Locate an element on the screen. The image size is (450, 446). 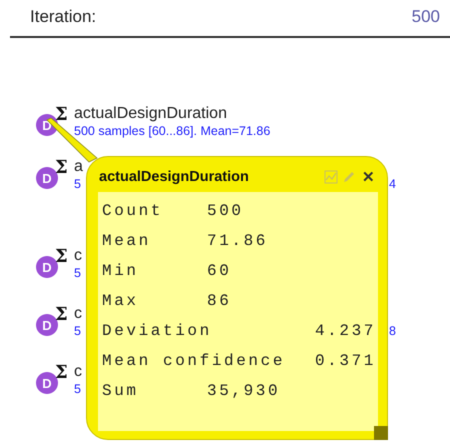
stat-label: Count is located at coordinates (133, 211).